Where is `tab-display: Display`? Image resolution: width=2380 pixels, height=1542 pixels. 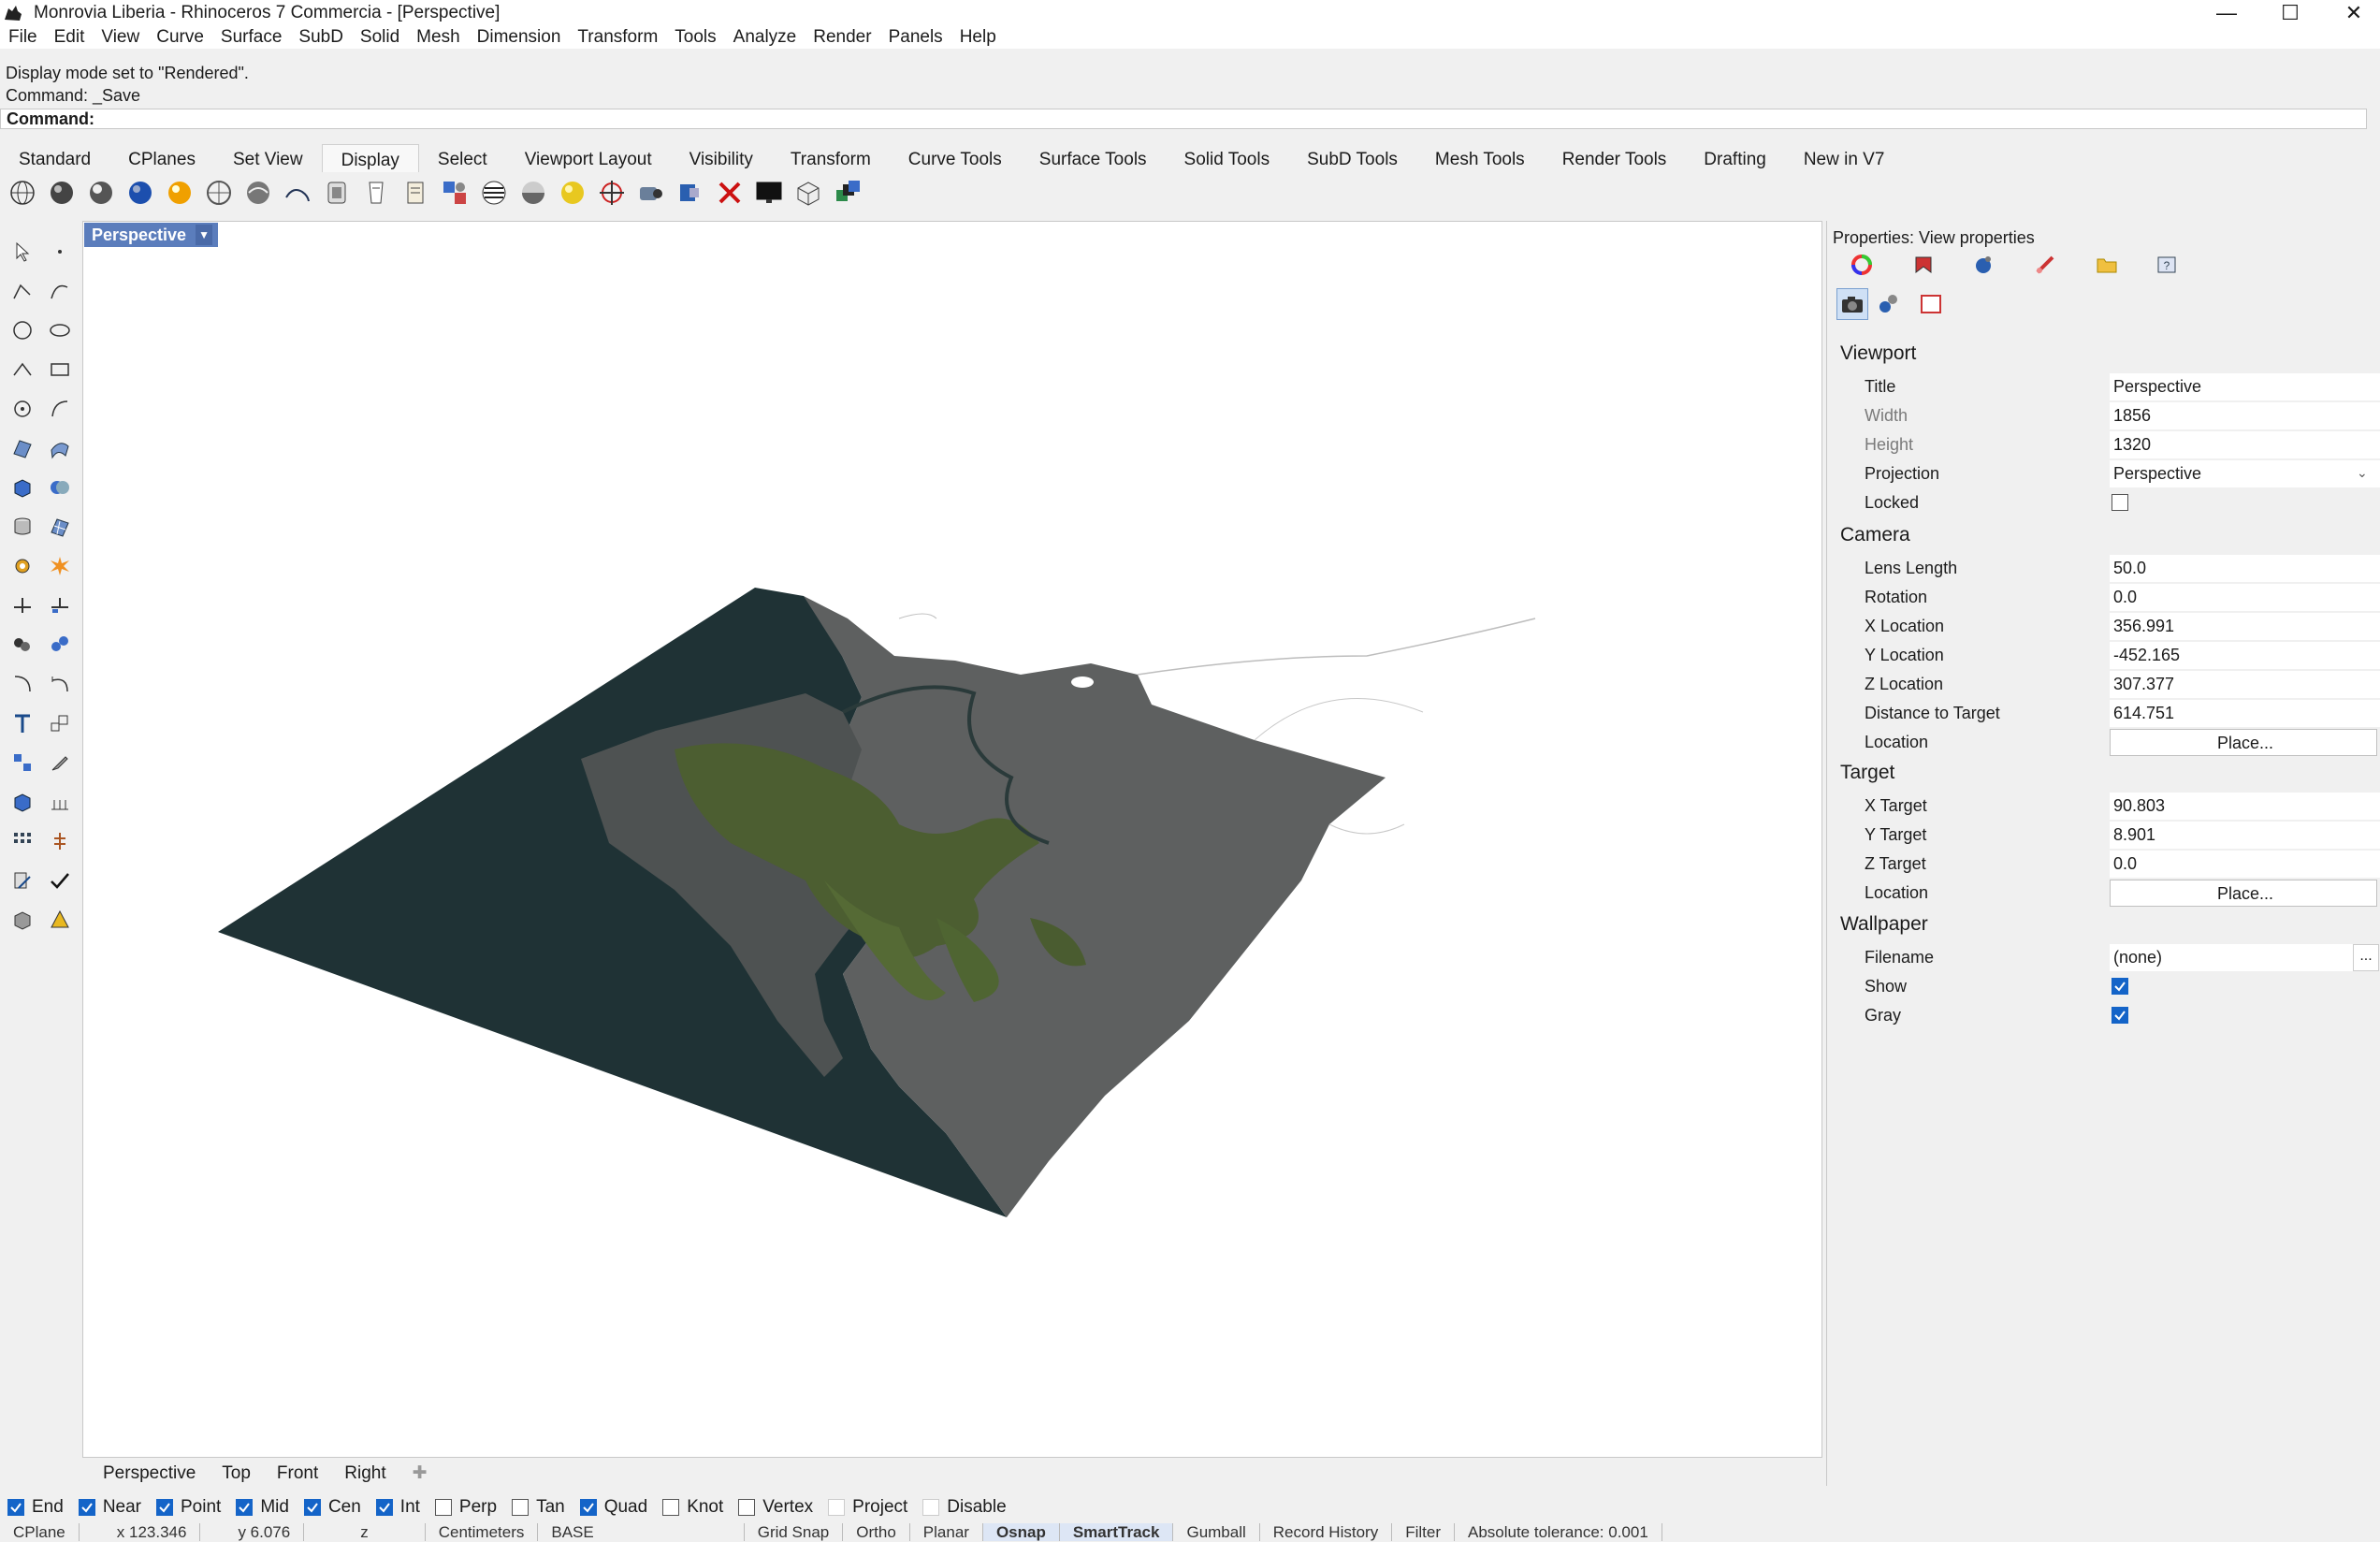 tab-display: Display is located at coordinates (370, 158).